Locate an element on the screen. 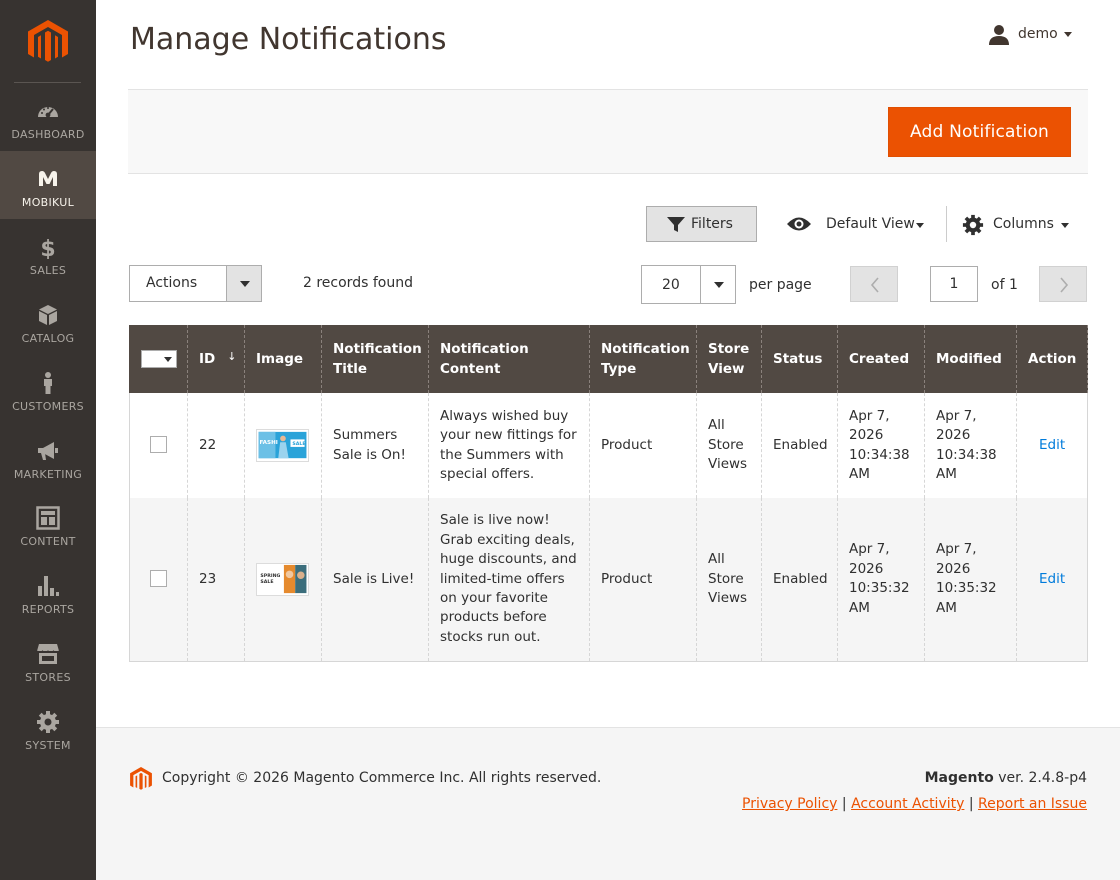  sidebar-item-customers: CUSTOMERS is located at coordinates (48, 389).